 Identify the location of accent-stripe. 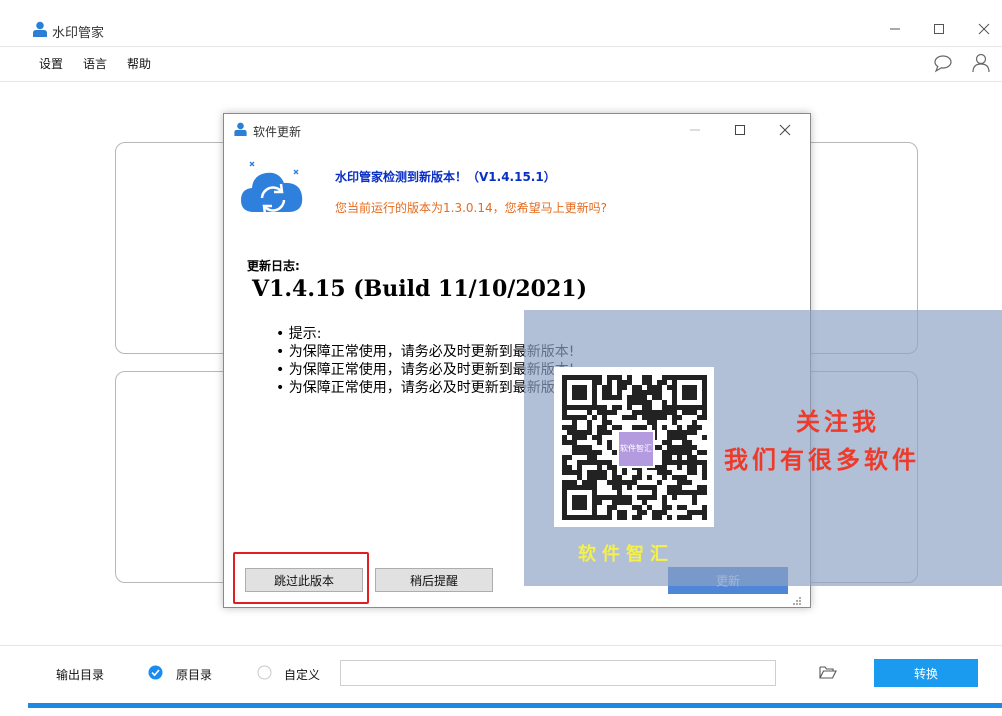
(515, 705).